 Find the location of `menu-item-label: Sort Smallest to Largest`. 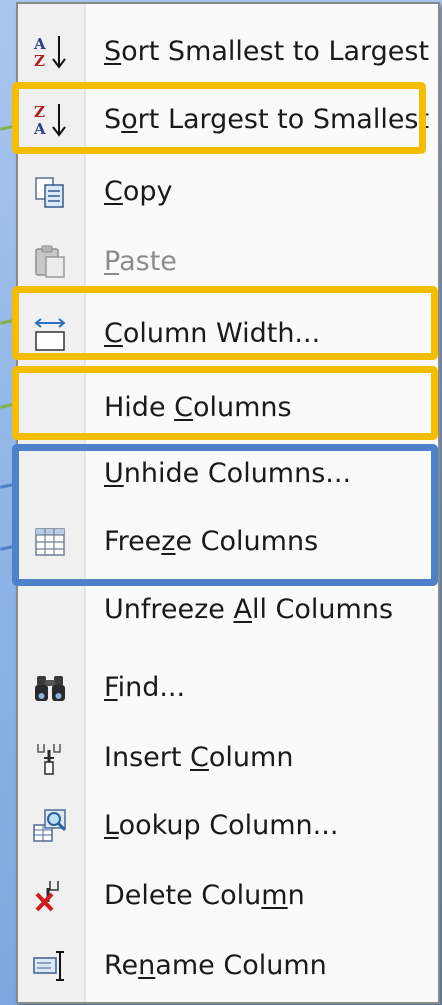

menu-item-label: Sort Smallest to Largest is located at coordinates (267, 51).